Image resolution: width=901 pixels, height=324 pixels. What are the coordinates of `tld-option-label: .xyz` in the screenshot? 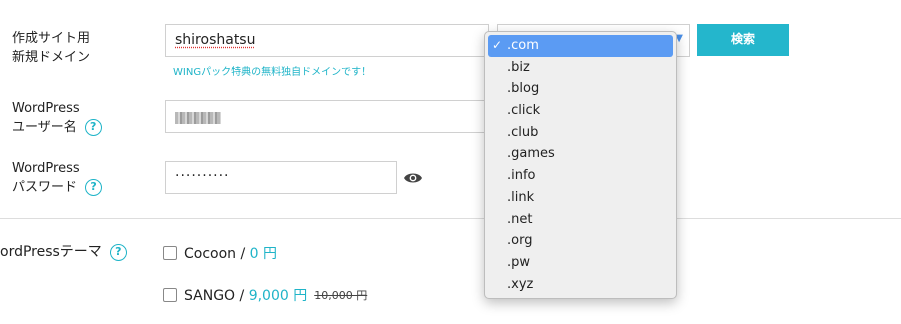 It's located at (520, 284).